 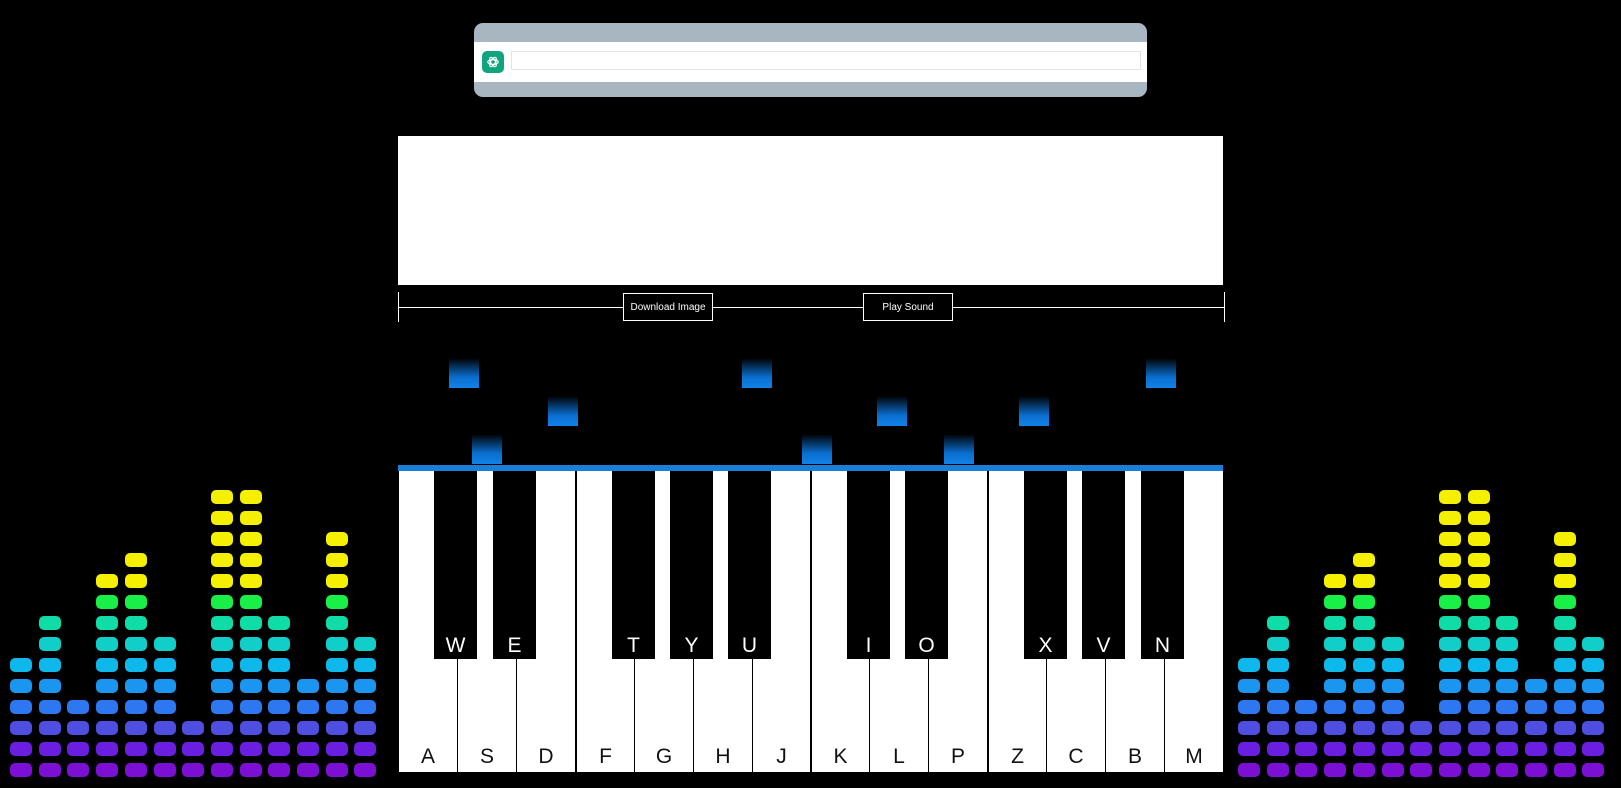 What do you see at coordinates (926, 565) in the screenshot?
I see `black-key-o: O` at bounding box center [926, 565].